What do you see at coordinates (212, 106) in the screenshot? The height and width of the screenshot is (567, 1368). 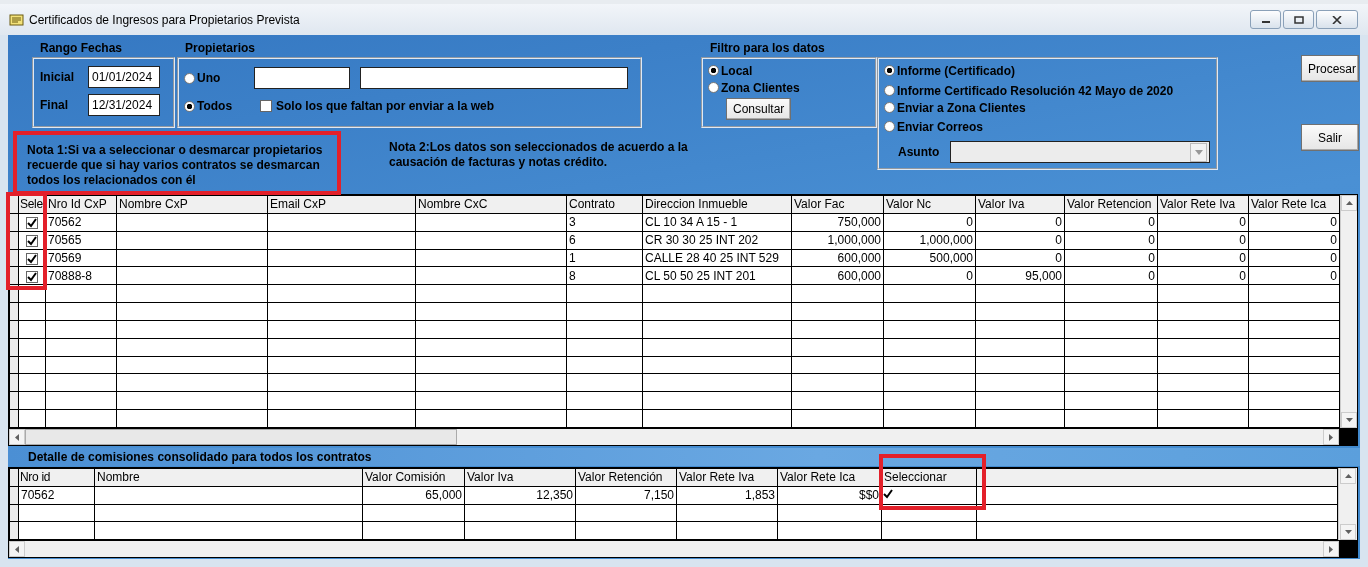 I see `radio-option: Todos` at bounding box center [212, 106].